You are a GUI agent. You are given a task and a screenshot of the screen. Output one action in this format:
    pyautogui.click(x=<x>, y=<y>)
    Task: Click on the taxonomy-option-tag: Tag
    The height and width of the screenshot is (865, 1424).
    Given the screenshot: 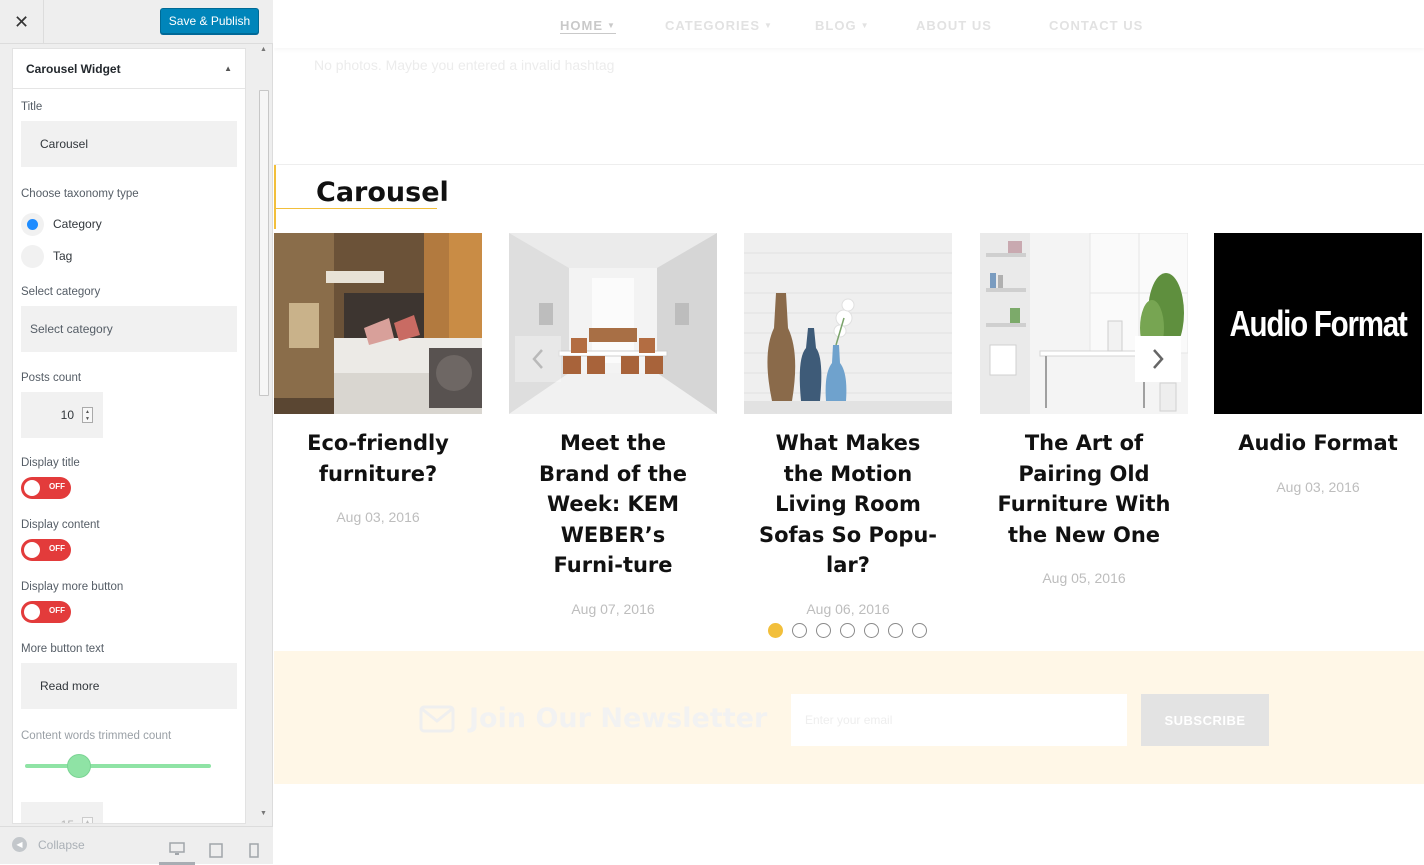 What is the action you would take?
    pyautogui.click(x=129, y=256)
    